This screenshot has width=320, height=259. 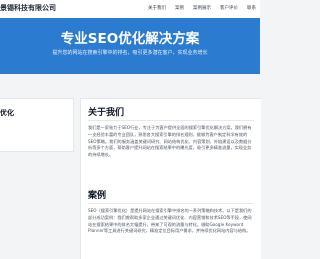 I want to click on main-nav: 关于我们 案例 案例展示 客户评价 联系, so click(x=202, y=8).